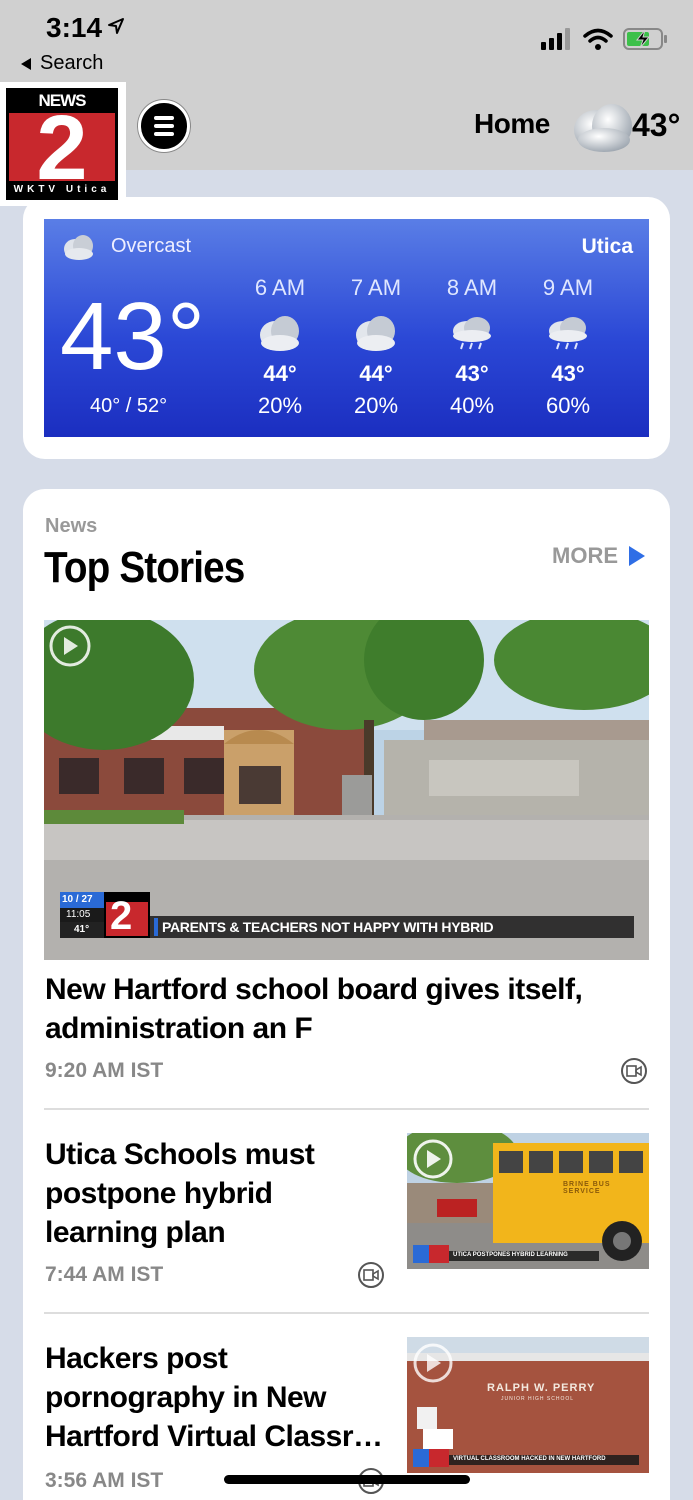 This screenshot has width=693, height=1500. I want to click on thumbnail-sign-text: BRINE BUS SERVICE, so click(587, 1188).